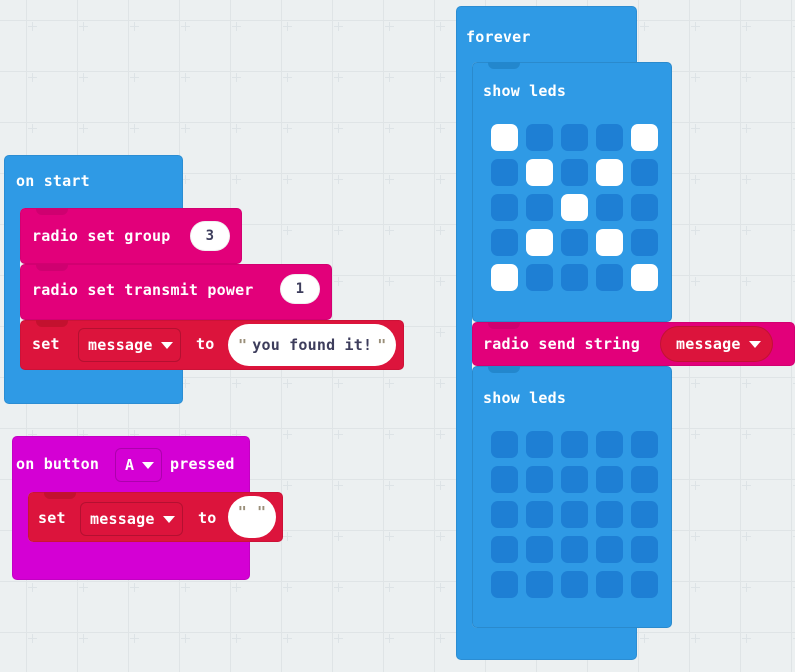 This screenshot has width=795, height=672. I want to click on variable-dropdown-message-3: message, so click(716, 344).